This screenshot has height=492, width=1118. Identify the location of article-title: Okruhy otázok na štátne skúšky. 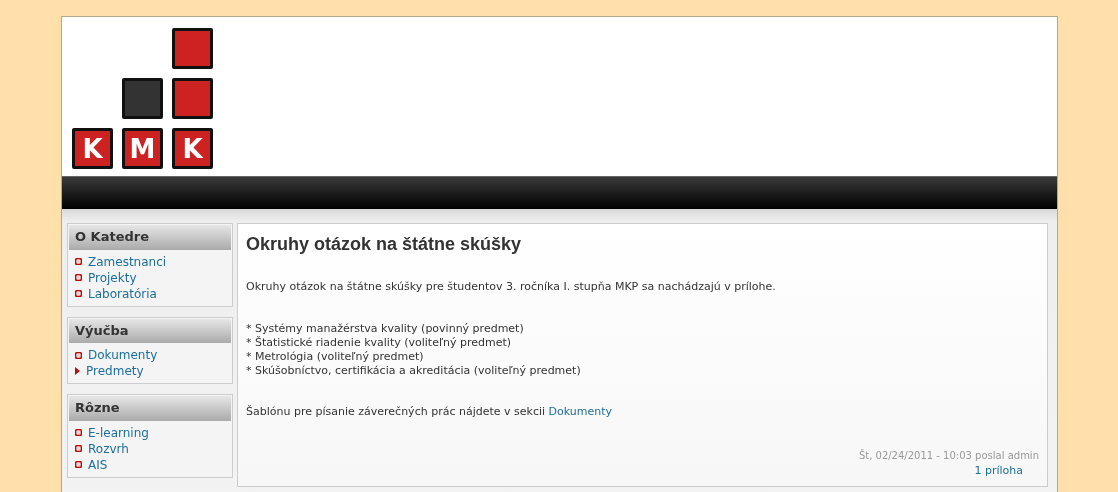
(384, 244).